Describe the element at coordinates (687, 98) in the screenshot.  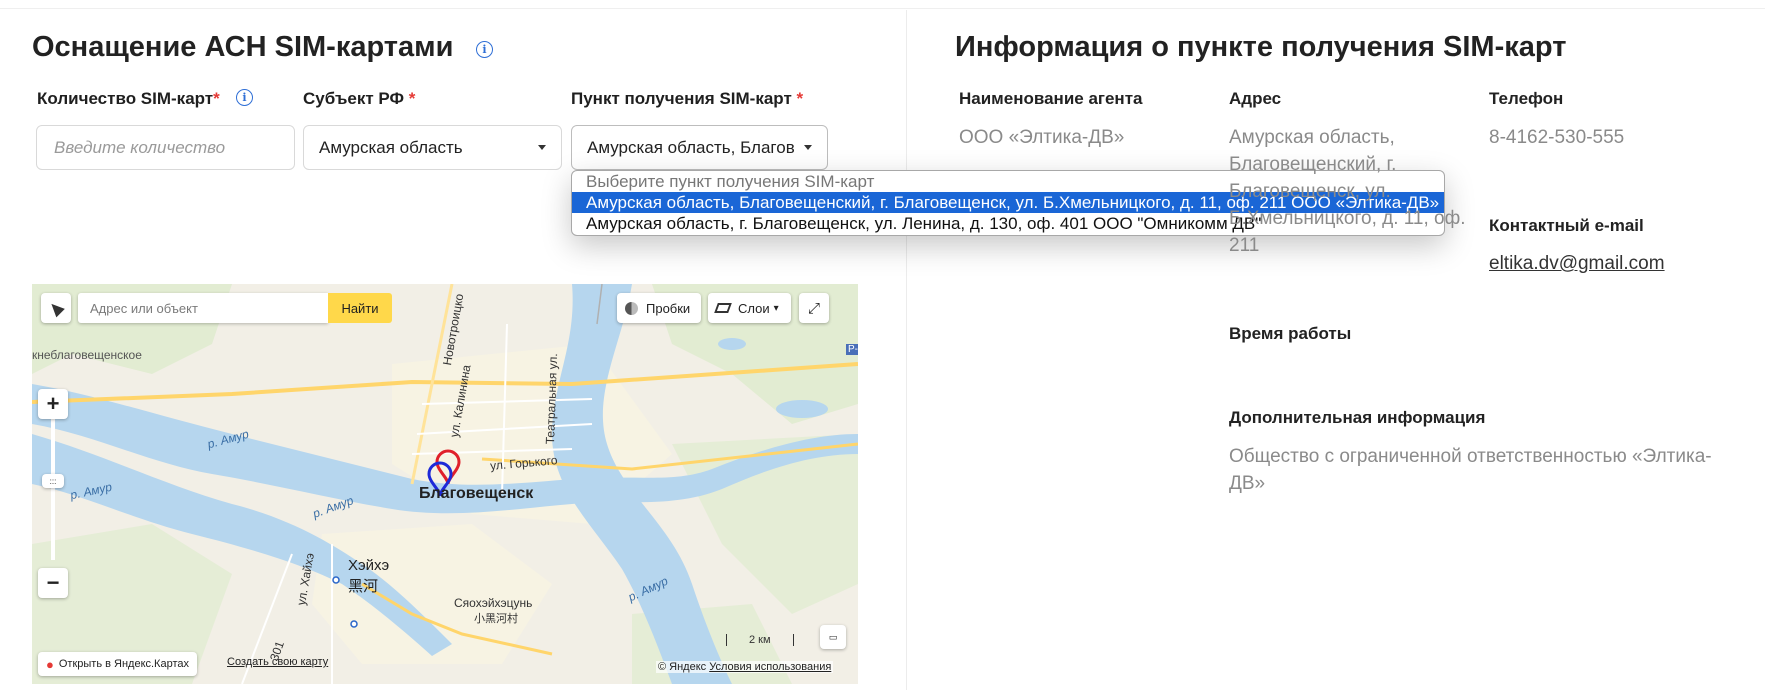
I see `pickup-label: Пункт получения SIM-карт *` at that location.